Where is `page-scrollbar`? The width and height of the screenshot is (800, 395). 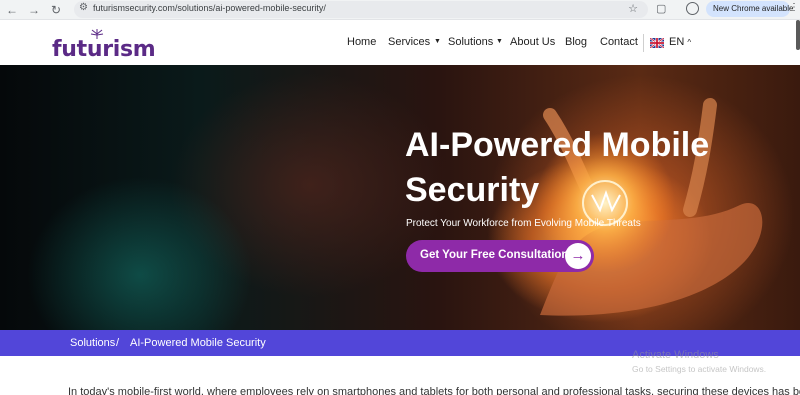
page-scrollbar is located at coordinates (798, 35).